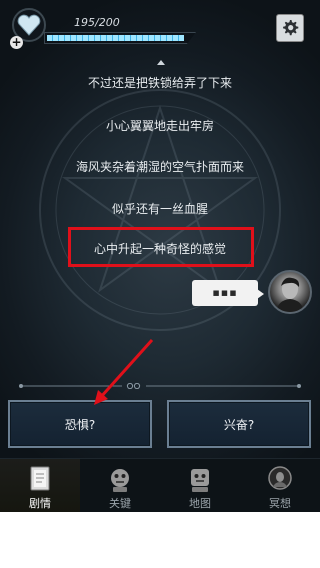 This screenshot has height=568, width=320. Describe the element at coordinates (280, 478) in the screenshot. I see `meditate-portrait-icon` at that location.